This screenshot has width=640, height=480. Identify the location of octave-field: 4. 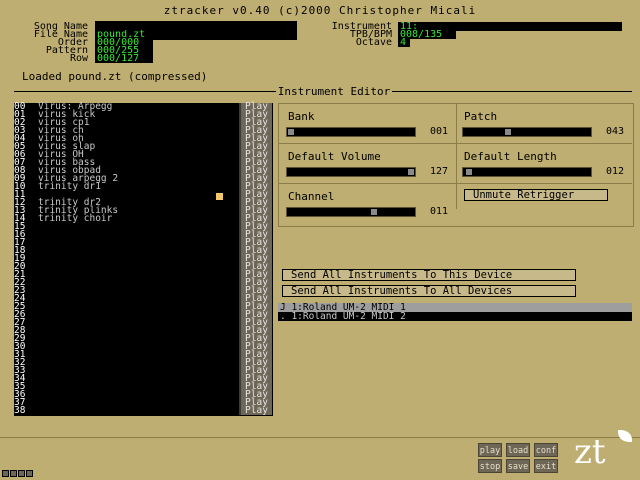
(404, 42).